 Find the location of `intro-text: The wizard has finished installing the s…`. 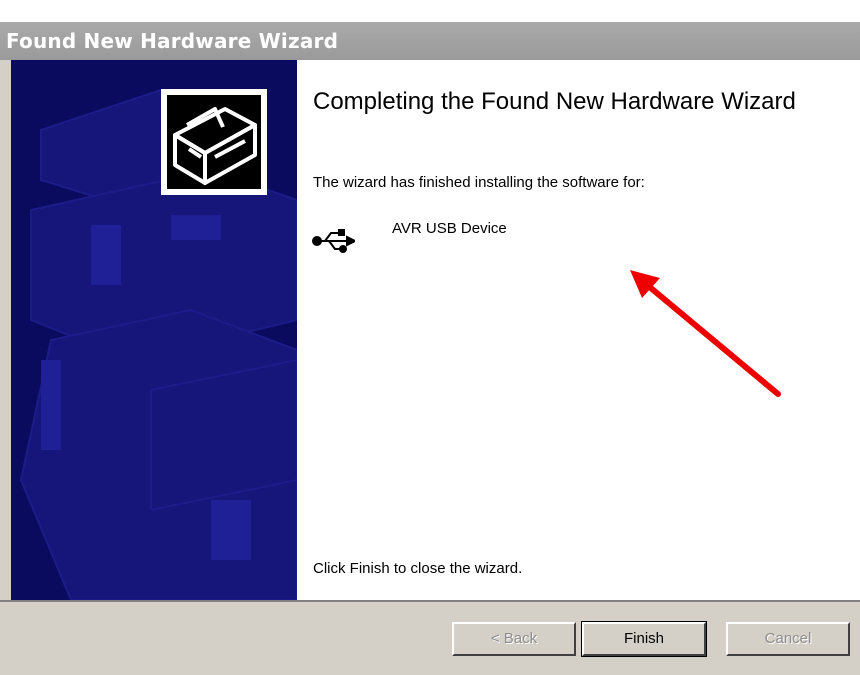

intro-text: The wizard has finished installing the s… is located at coordinates (479, 182).